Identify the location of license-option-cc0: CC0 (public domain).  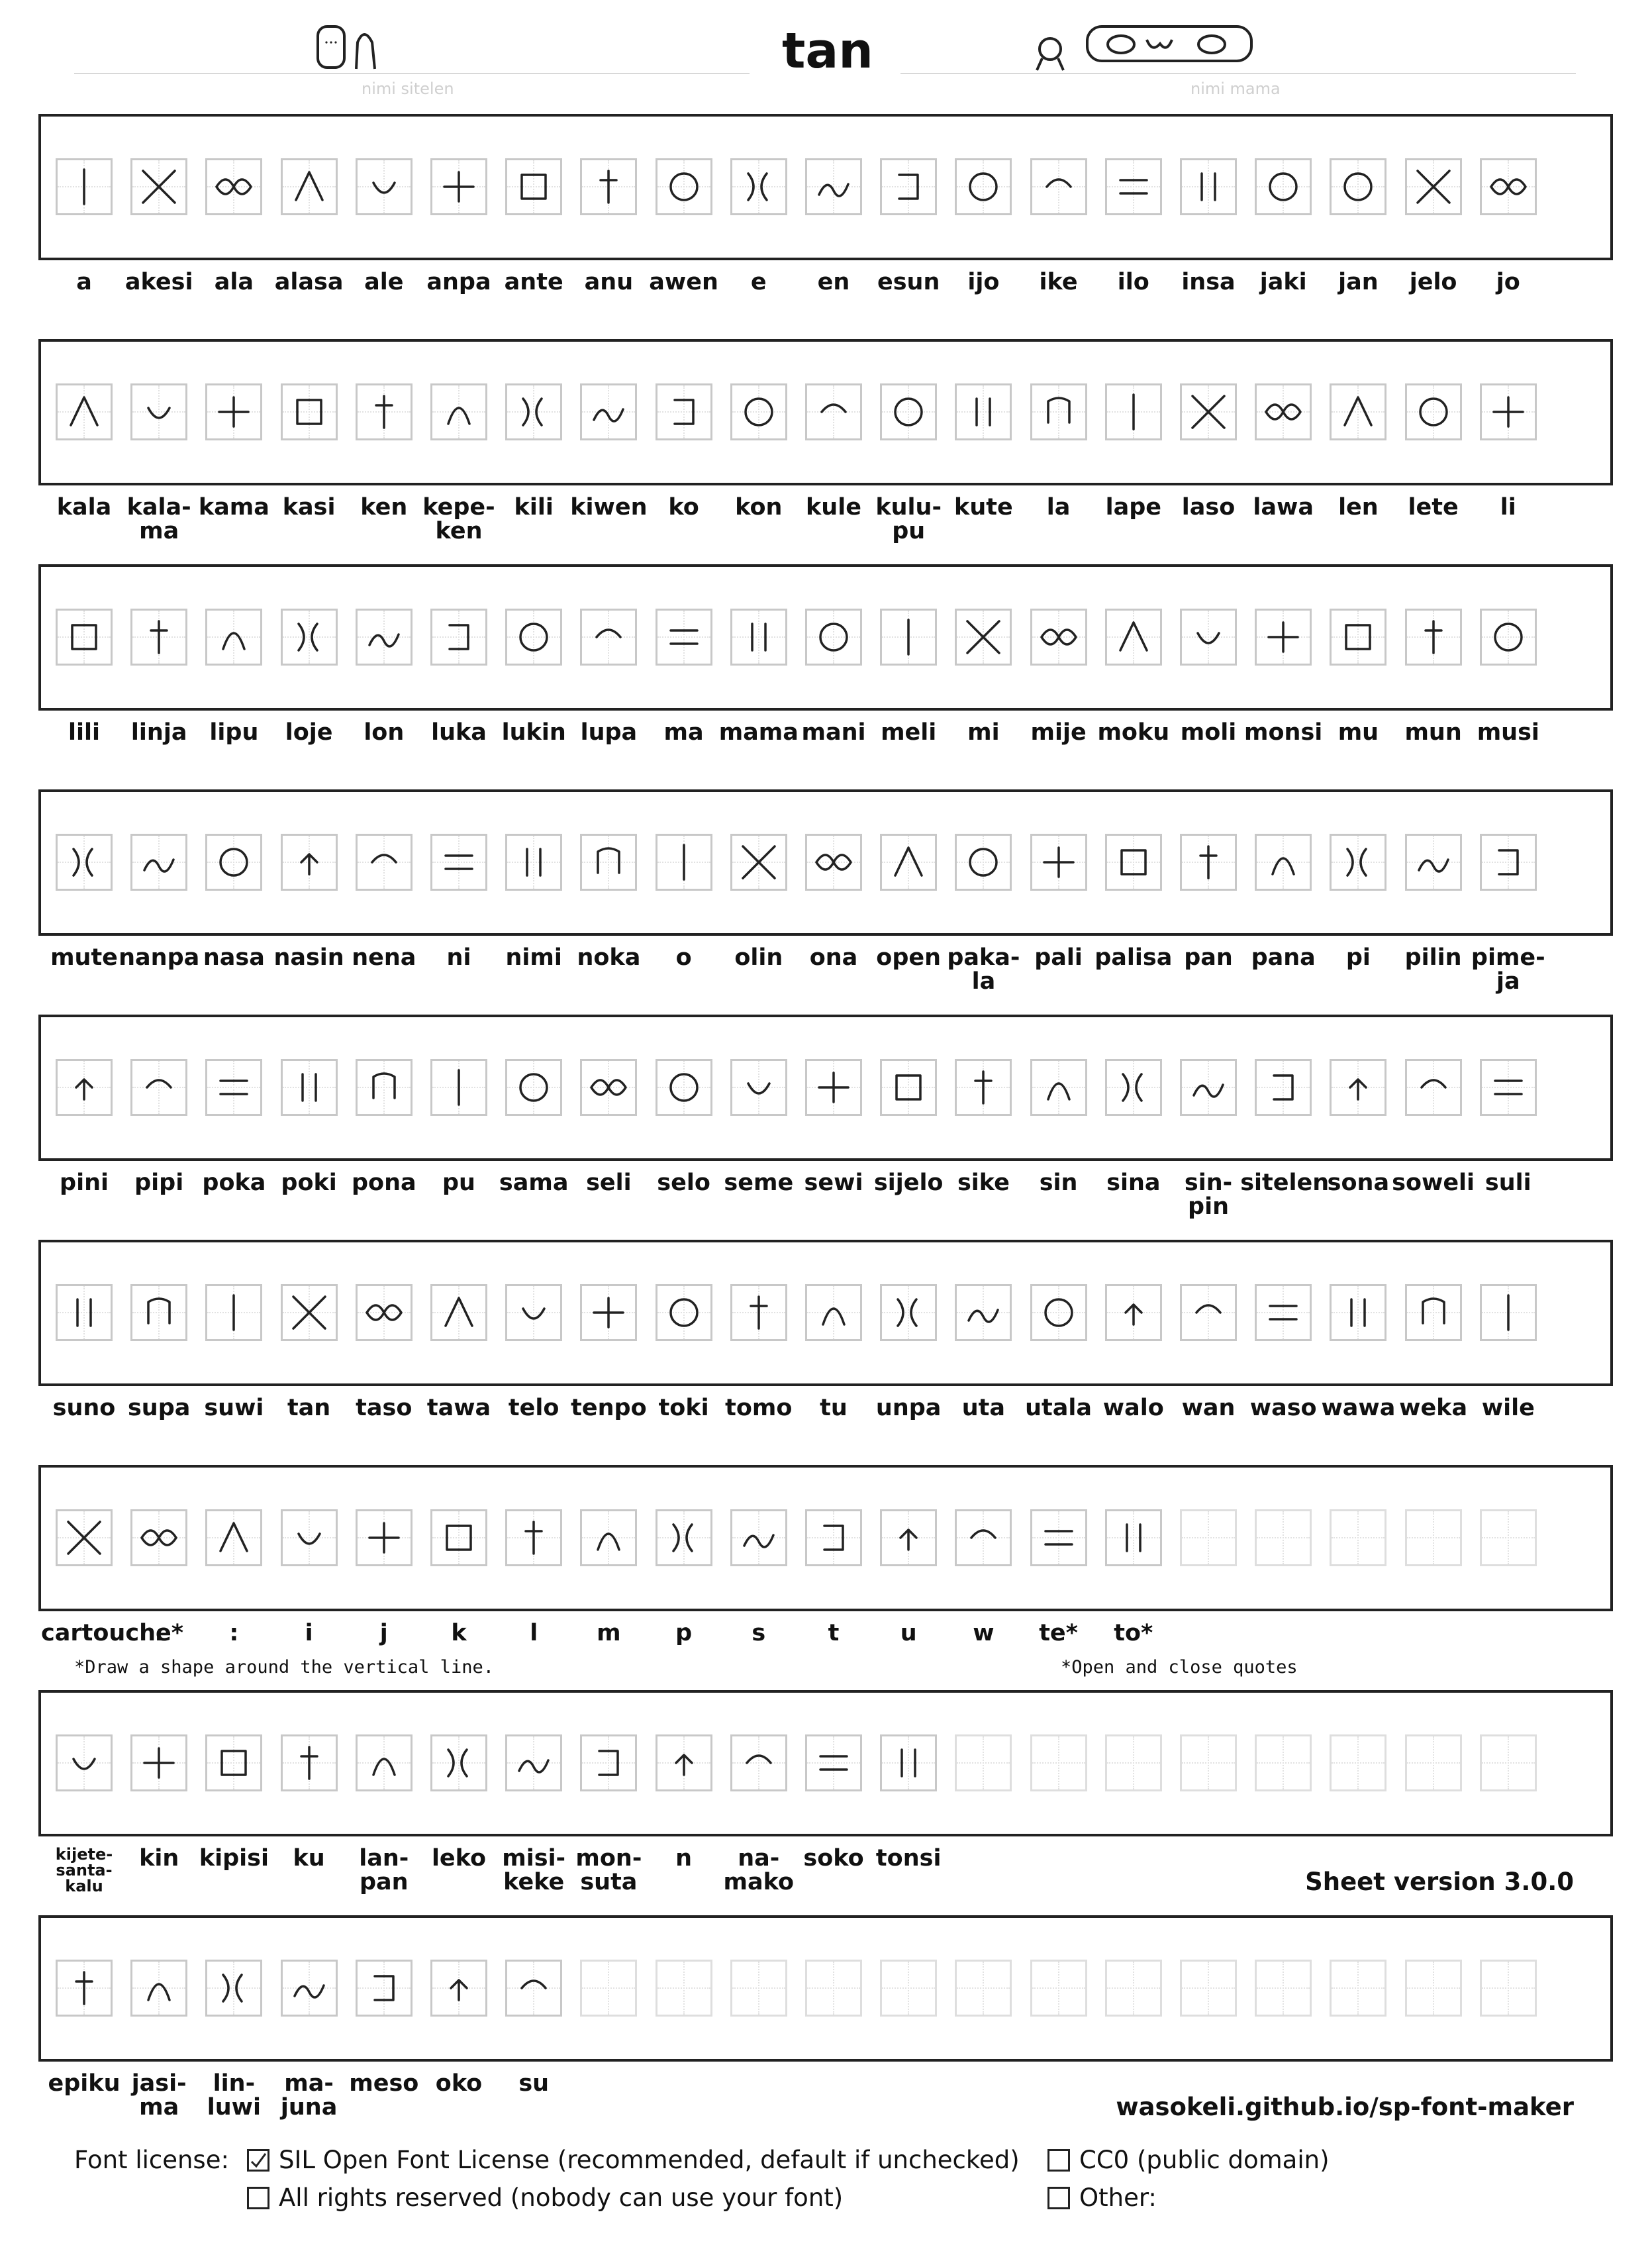
(1188, 2160).